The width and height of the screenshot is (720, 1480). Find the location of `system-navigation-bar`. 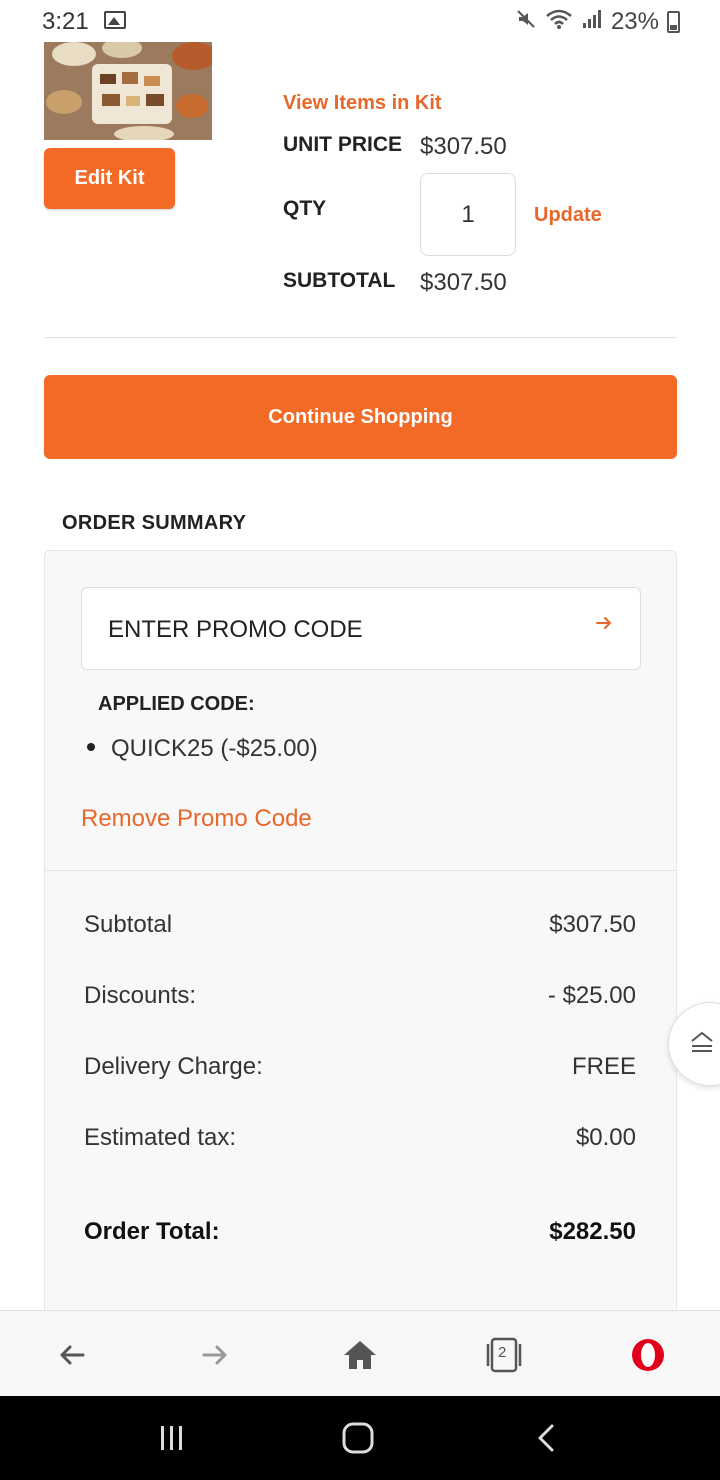

system-navigation-bar is located at coordinates (360, 1438).